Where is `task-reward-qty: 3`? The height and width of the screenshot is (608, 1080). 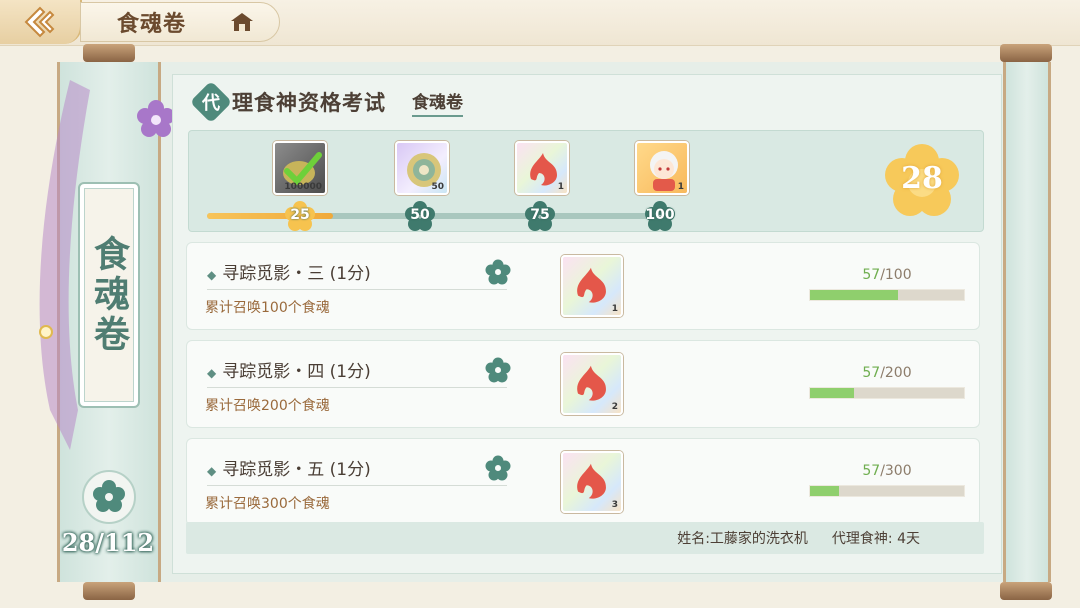
task-reward-qty: 3 is located at coordinates (614, 505).